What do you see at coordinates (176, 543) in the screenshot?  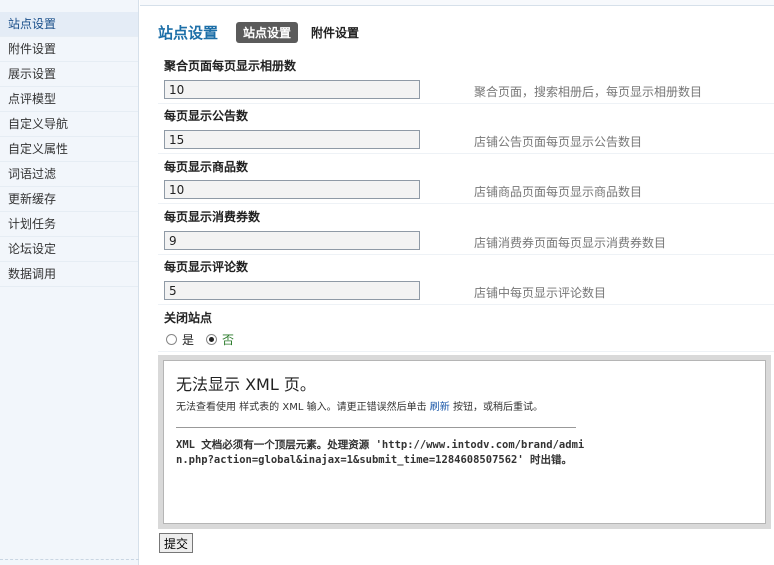 I see `submit-button: 提交` at bounding box center [176, 543].